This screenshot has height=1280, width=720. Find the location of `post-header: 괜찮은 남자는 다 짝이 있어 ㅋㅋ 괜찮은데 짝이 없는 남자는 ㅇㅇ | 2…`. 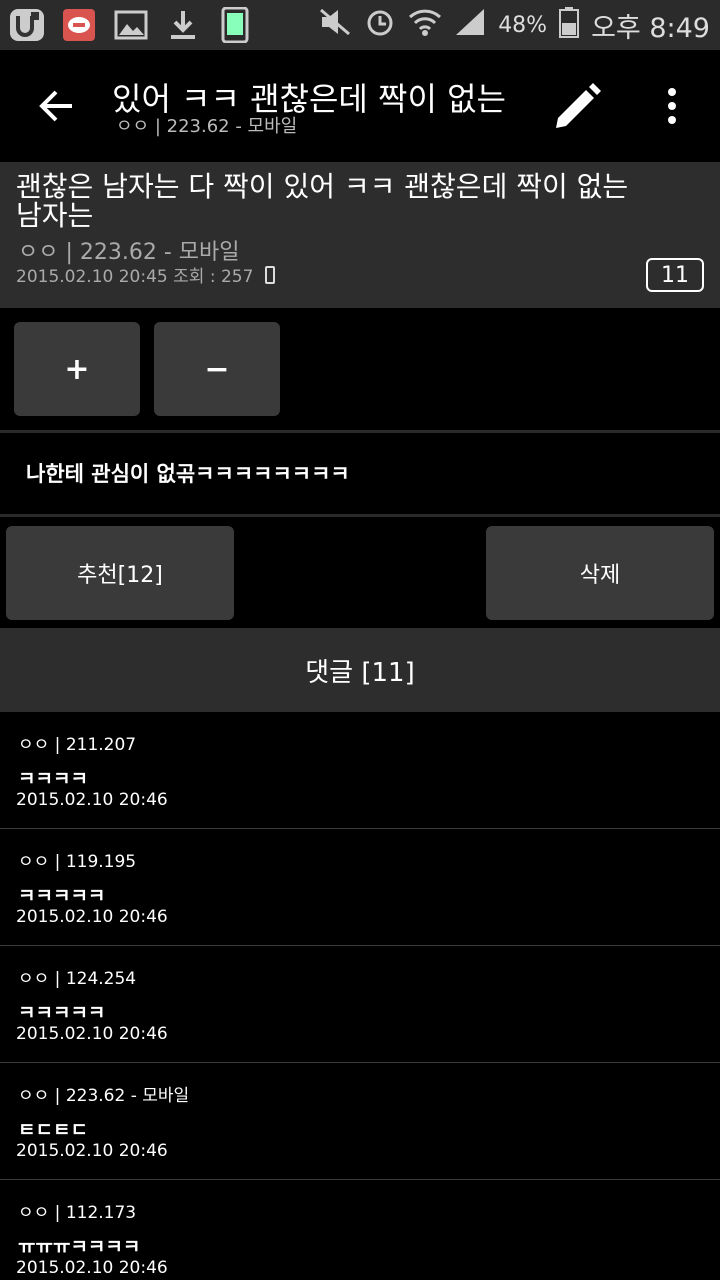

post-header: 괜찮은 남자는 다 짝이 있어 ㅋㅋ 괜찮은데 짝이 없는 남자는 ㅇㅇ | 2… is located at coordinates (360, 235).